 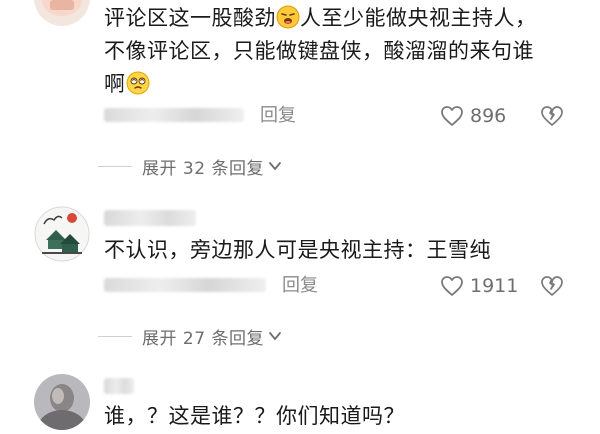 What do you see at coordinates (297, 250) in the screenshot?
I see `comment-text: 不认识，旁边那人可是央视主持：王雪纯` at bounding box center [297, 250].